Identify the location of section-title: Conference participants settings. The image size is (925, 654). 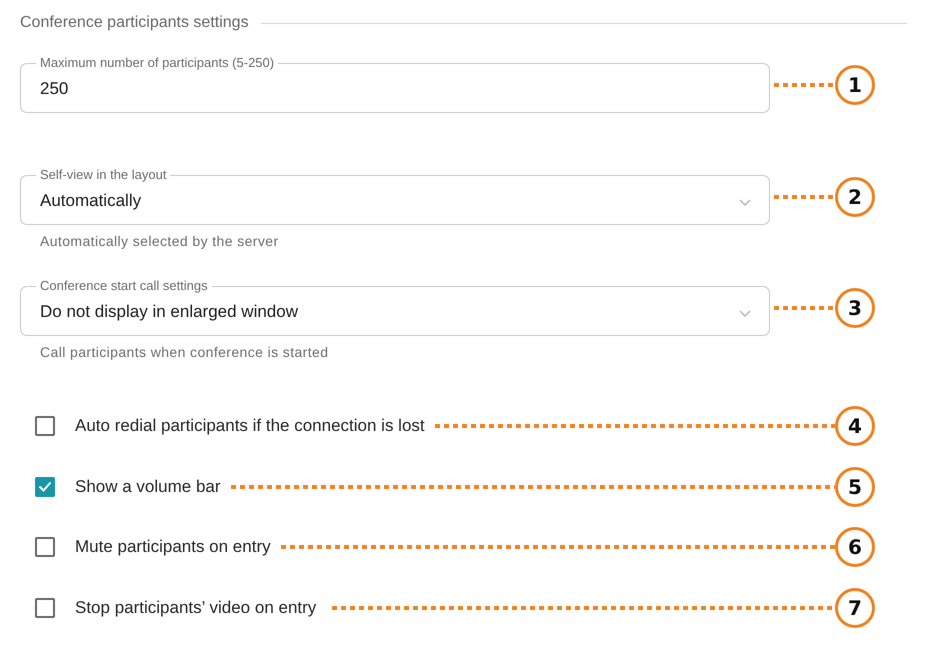
(134, 23).